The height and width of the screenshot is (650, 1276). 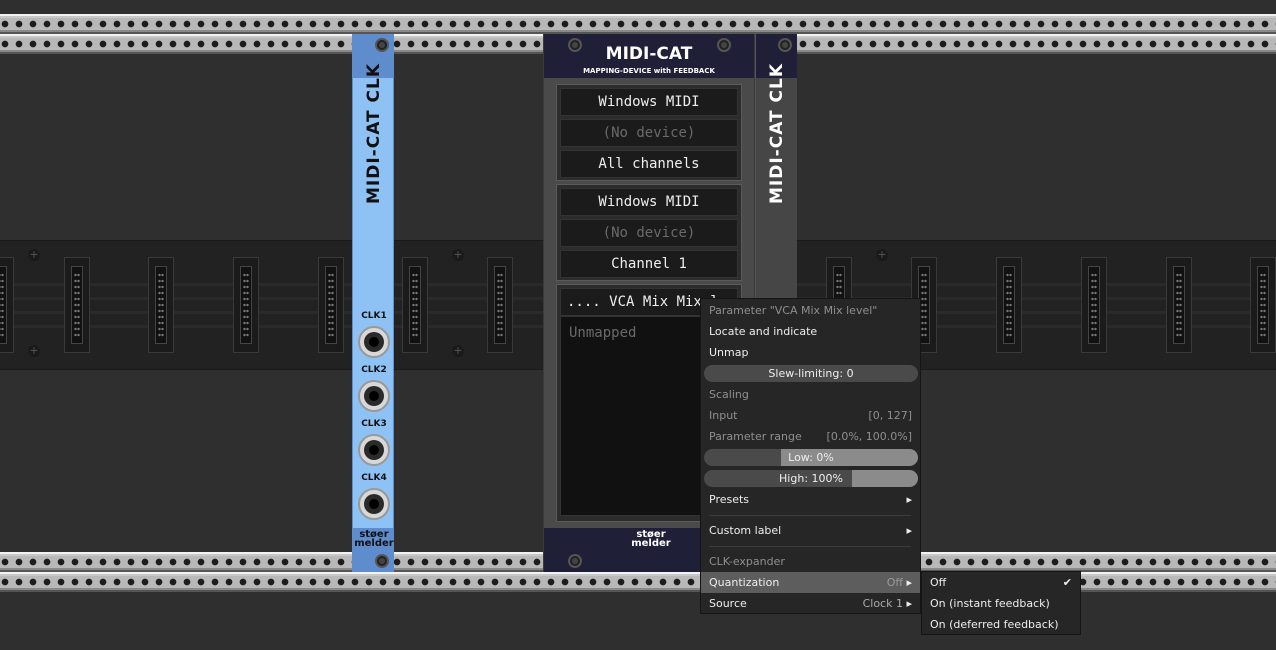 I want to click on clk3-output-jack, so click(x=374, y=450).